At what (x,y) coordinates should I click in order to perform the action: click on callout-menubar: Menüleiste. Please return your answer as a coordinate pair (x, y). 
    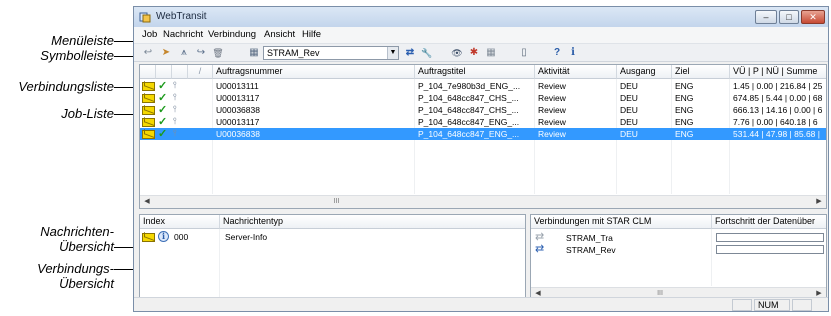
    Looking at the image, I should click on (82, 40).